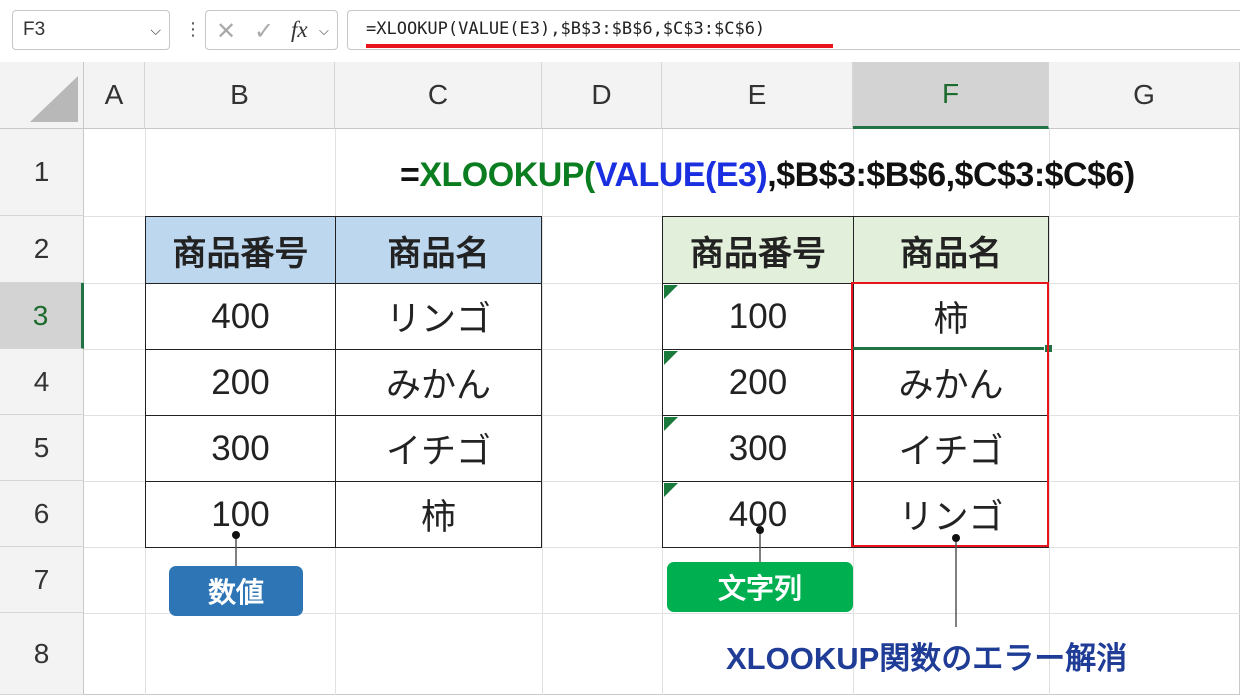 The width and height of the screenshot is (1240, 695). What do you see at coordinates (236, 591) in the screenshot?
I see `number-badge: 数値` at bounding box center [236, 591].